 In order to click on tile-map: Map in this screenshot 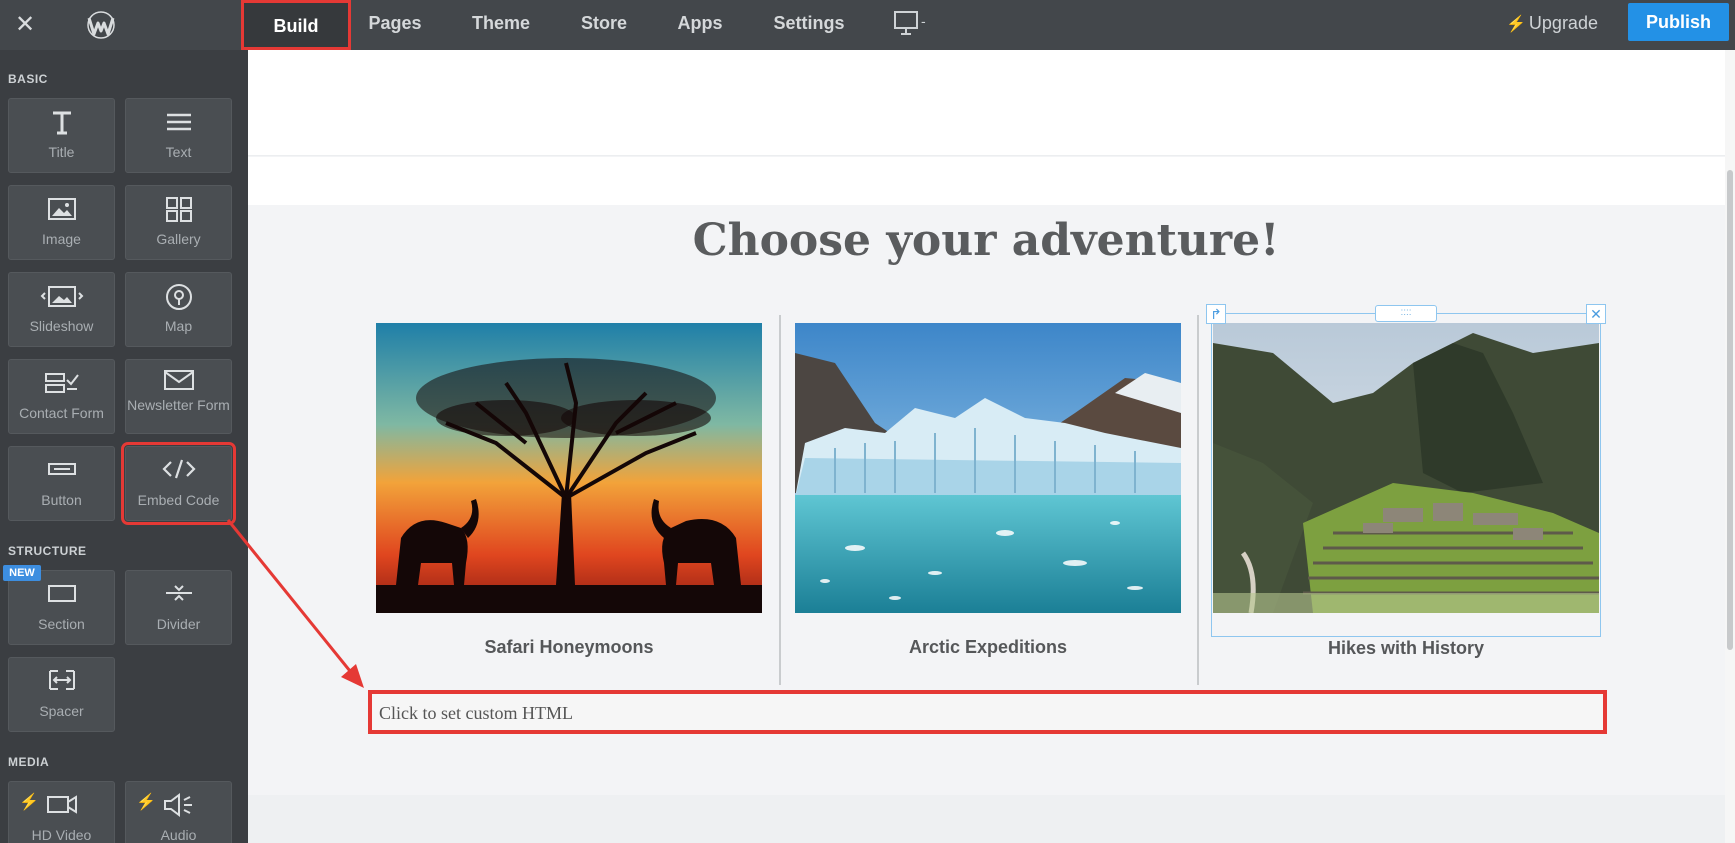, I will do `click(178, 309)`.